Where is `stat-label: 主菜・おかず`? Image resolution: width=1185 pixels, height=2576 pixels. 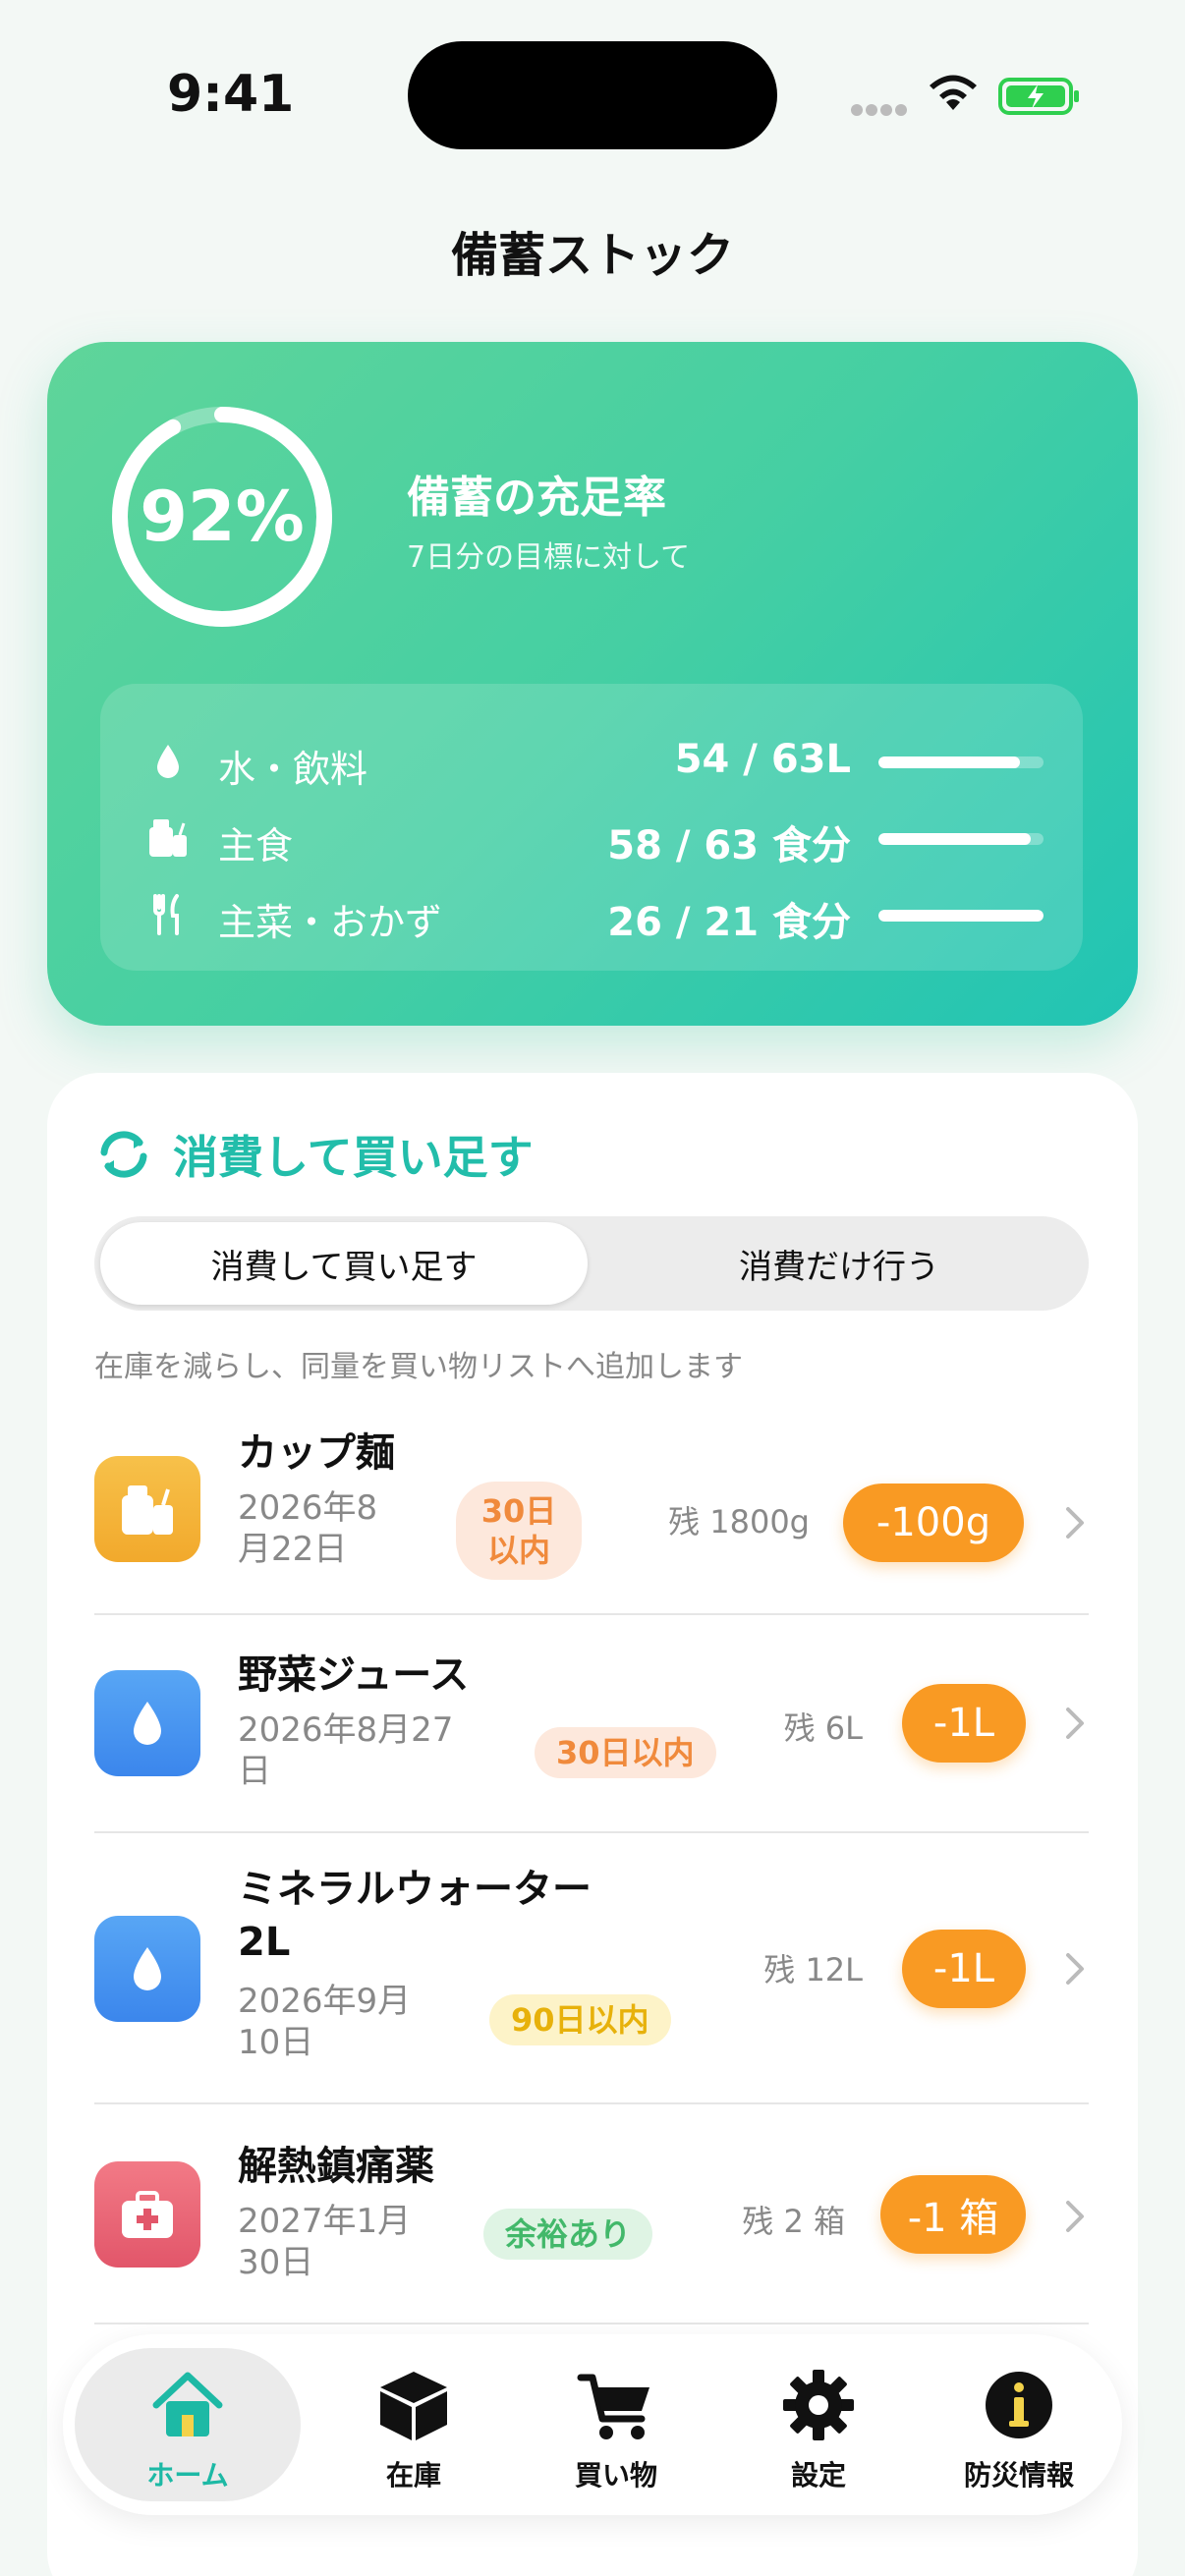
stat-label: 主菜・おかず is located at coordinates (331, 922).